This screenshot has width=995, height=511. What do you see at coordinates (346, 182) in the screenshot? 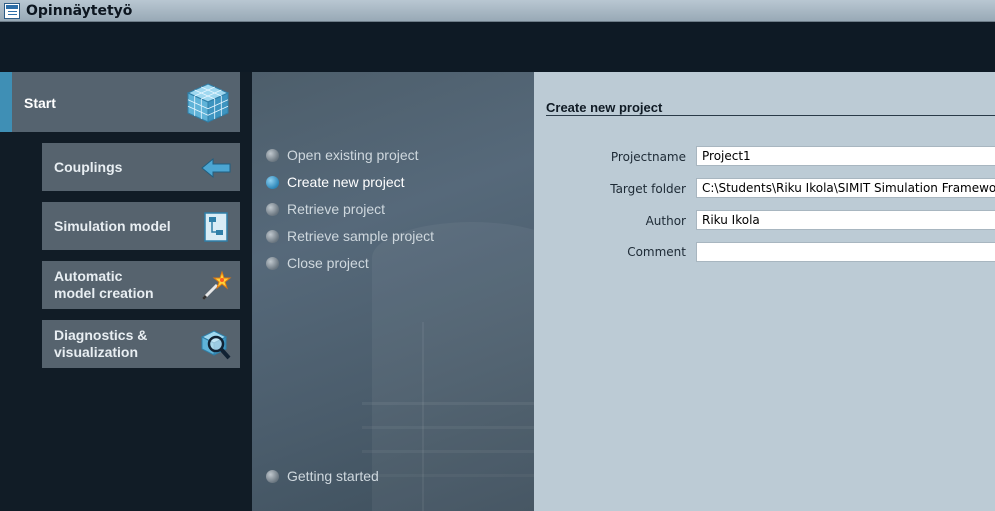
I see `menu-item-label: Create new project` at bounding box center [346, 182].